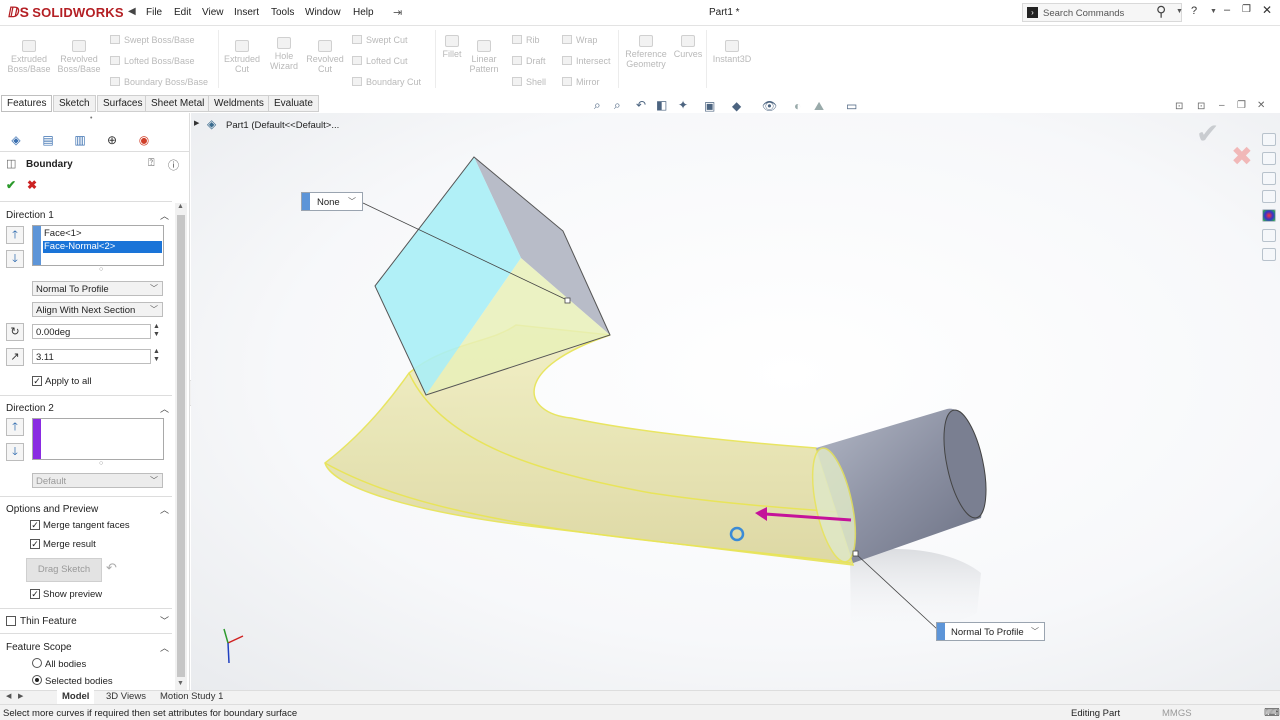  What do you see at coordinates (769, 106) in the screenshot?
I see `hide-show-items-icon: 👁` at bounding box center [769, 106].